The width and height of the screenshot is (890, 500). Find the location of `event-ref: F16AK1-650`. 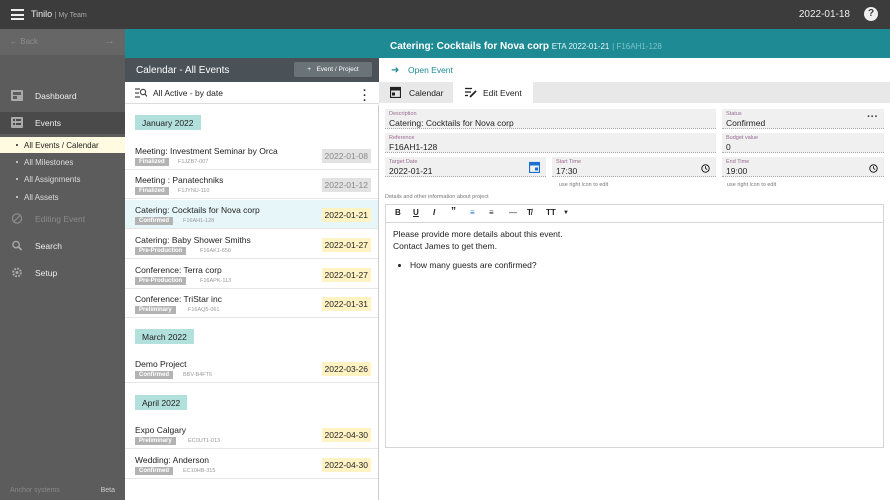

event-ref: F16AK1-650 is located at coordinates (215, 251).